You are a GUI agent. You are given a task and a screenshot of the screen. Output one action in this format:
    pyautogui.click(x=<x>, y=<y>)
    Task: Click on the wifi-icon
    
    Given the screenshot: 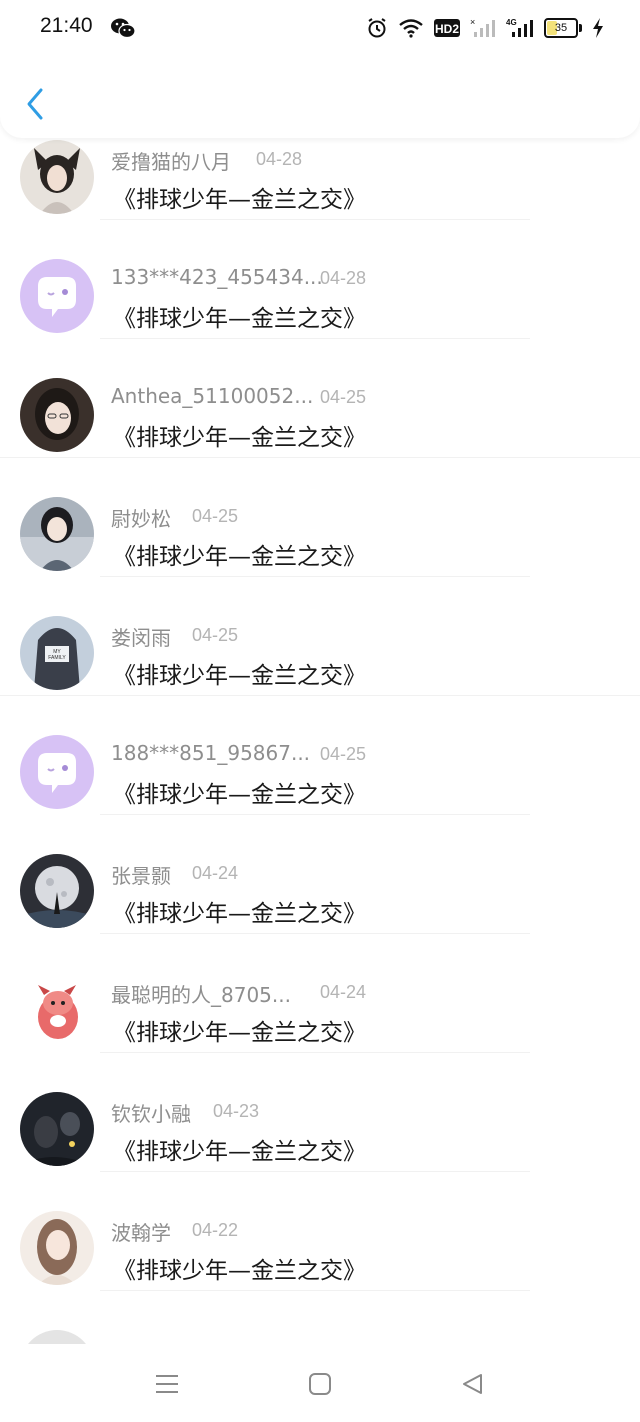 What is the action you would take?
    pyautogui.click(x=411, y=28)
    